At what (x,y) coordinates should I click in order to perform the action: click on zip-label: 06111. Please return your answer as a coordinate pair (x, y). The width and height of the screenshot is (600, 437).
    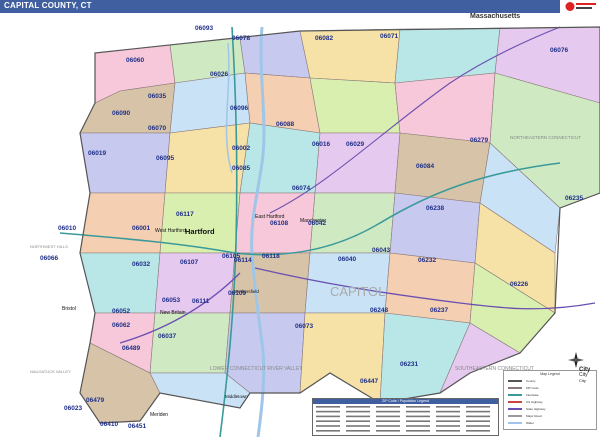
    Looking at the image, I should click on (201, 301).